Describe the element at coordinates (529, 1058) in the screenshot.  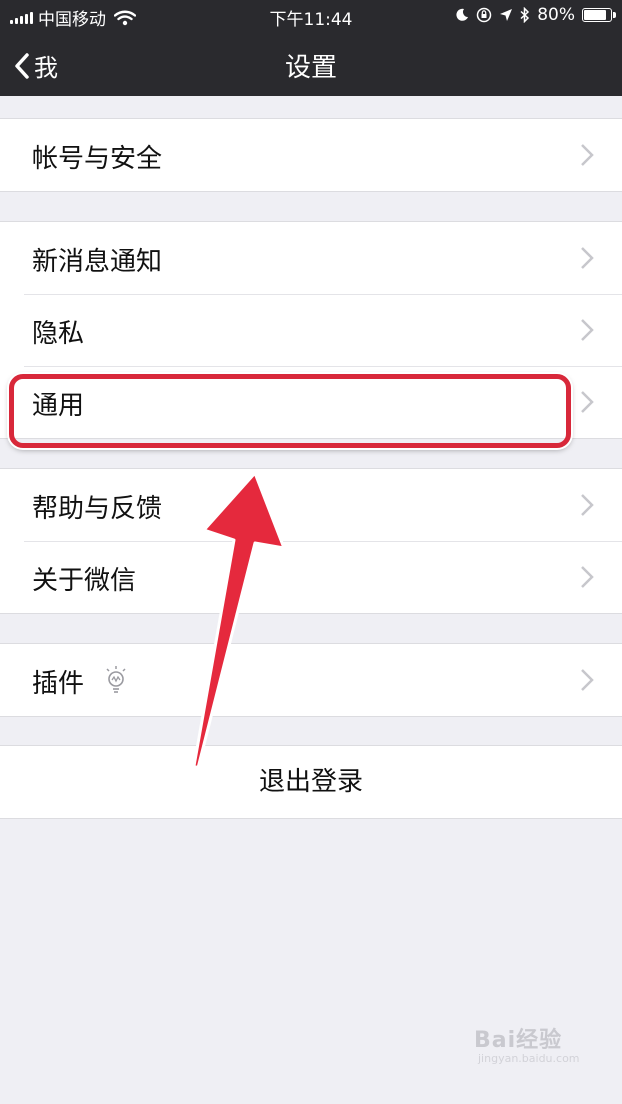
I see `watermark-url: jingyan.baidu.com` at that location.